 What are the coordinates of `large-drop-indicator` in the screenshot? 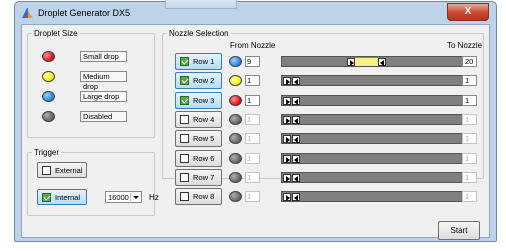 It's located at (48, 96).